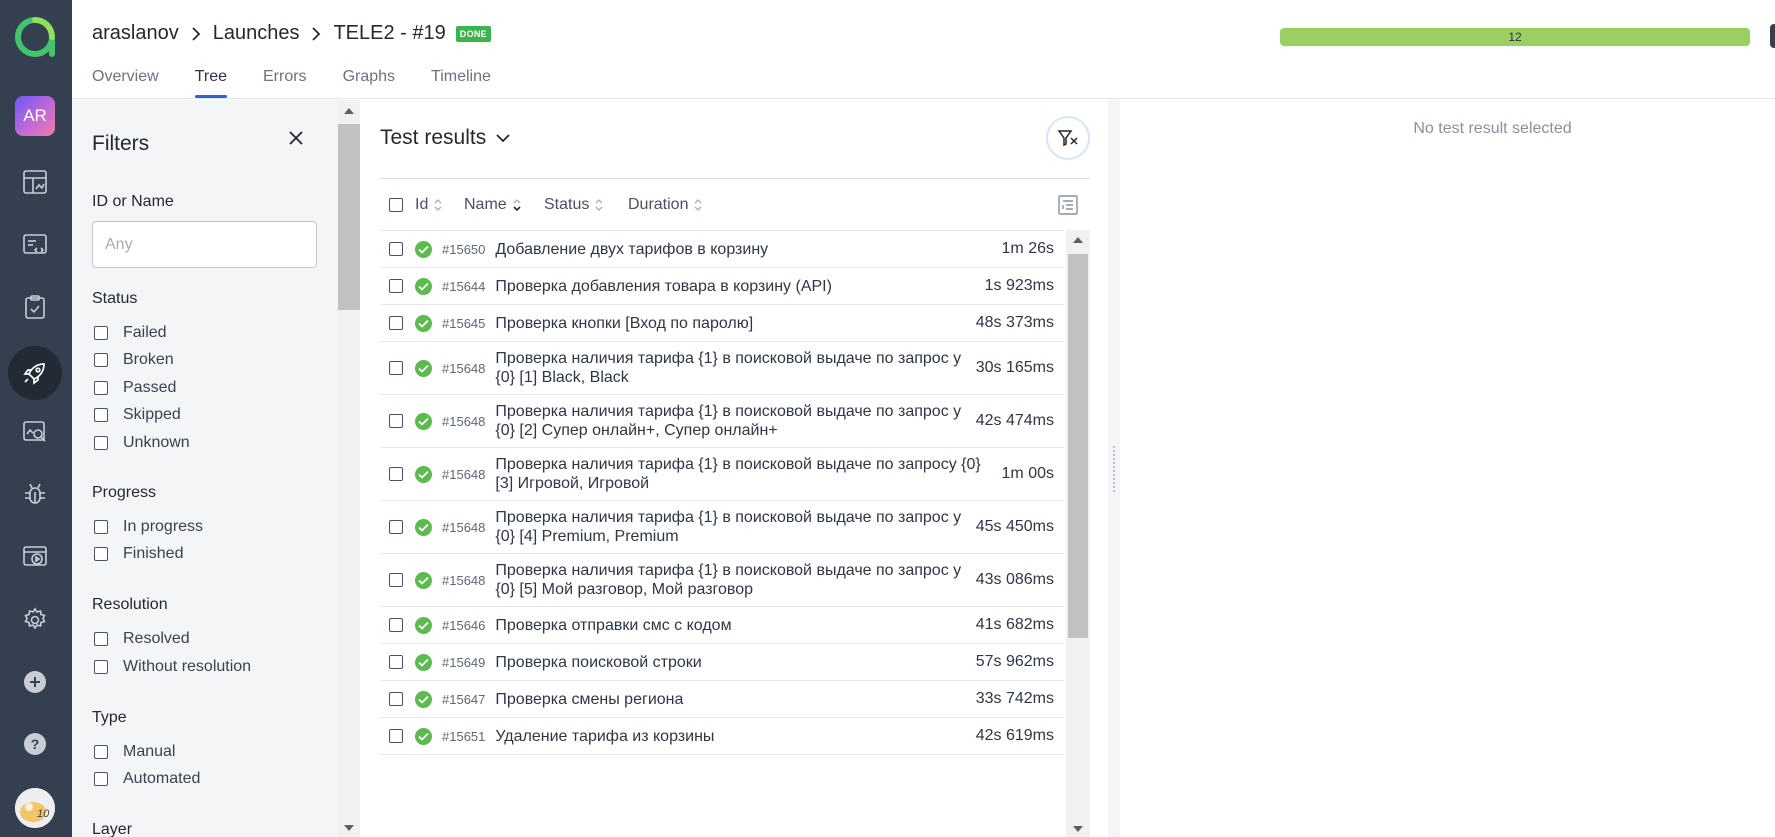 The width and height of the screenshot is (1775, 837). What do you see at coordinates (35, 37) in the screenshot?
I see `allure-logo-icon` at bounding box center [35, 37].